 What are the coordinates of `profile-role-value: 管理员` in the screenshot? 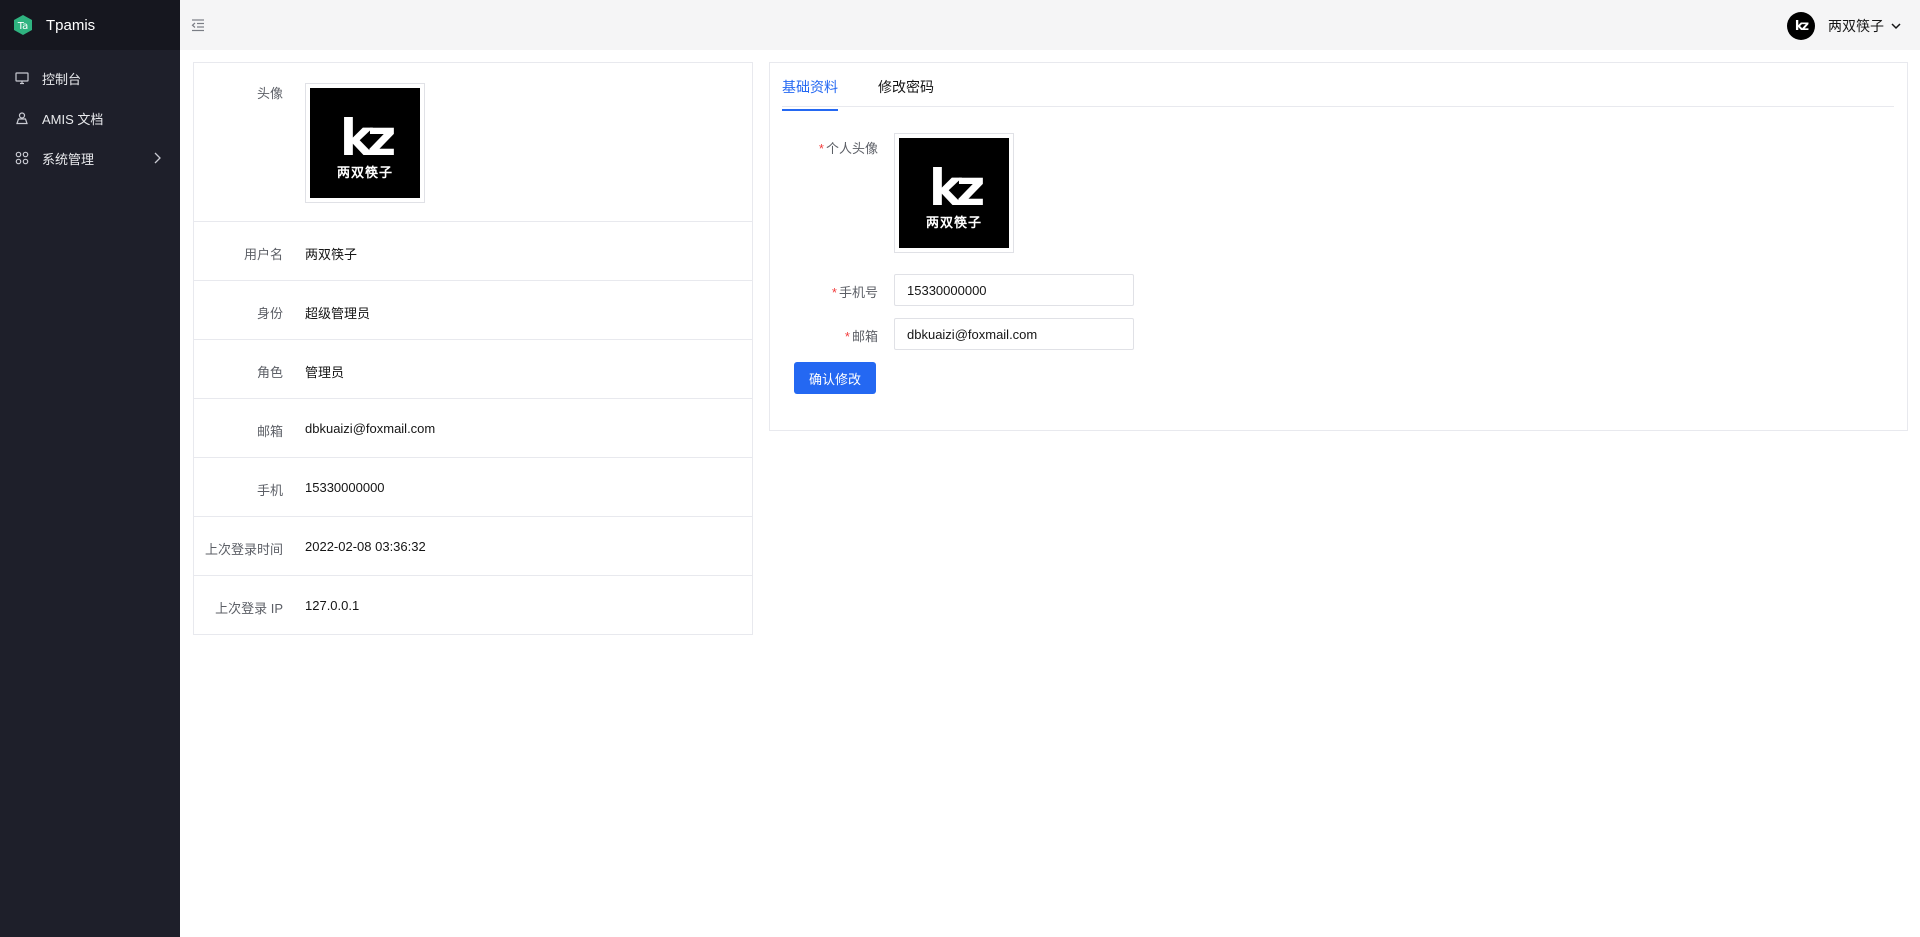 It's located at (325, 372).